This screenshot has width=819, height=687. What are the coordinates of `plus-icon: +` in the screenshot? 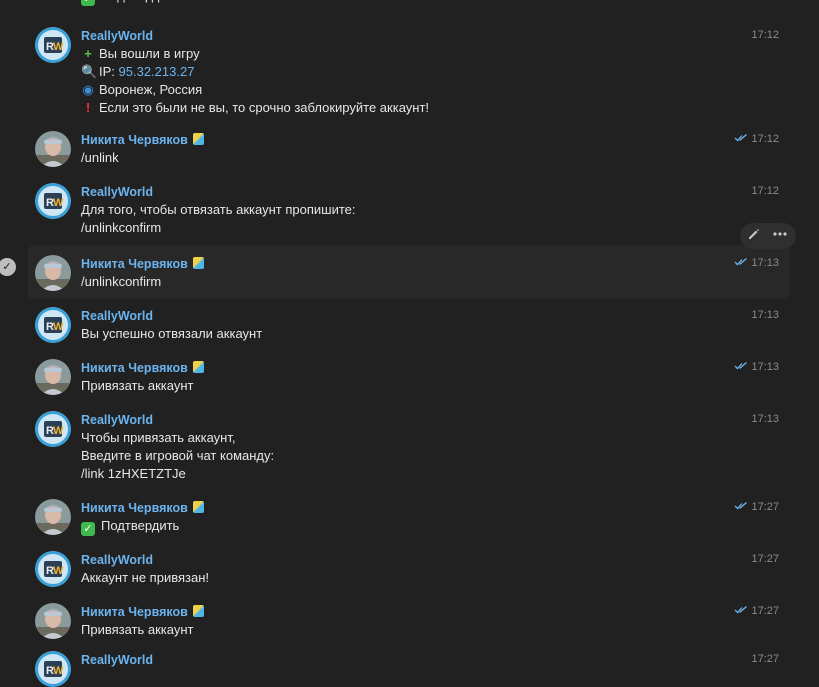 It's located at (88, 53).